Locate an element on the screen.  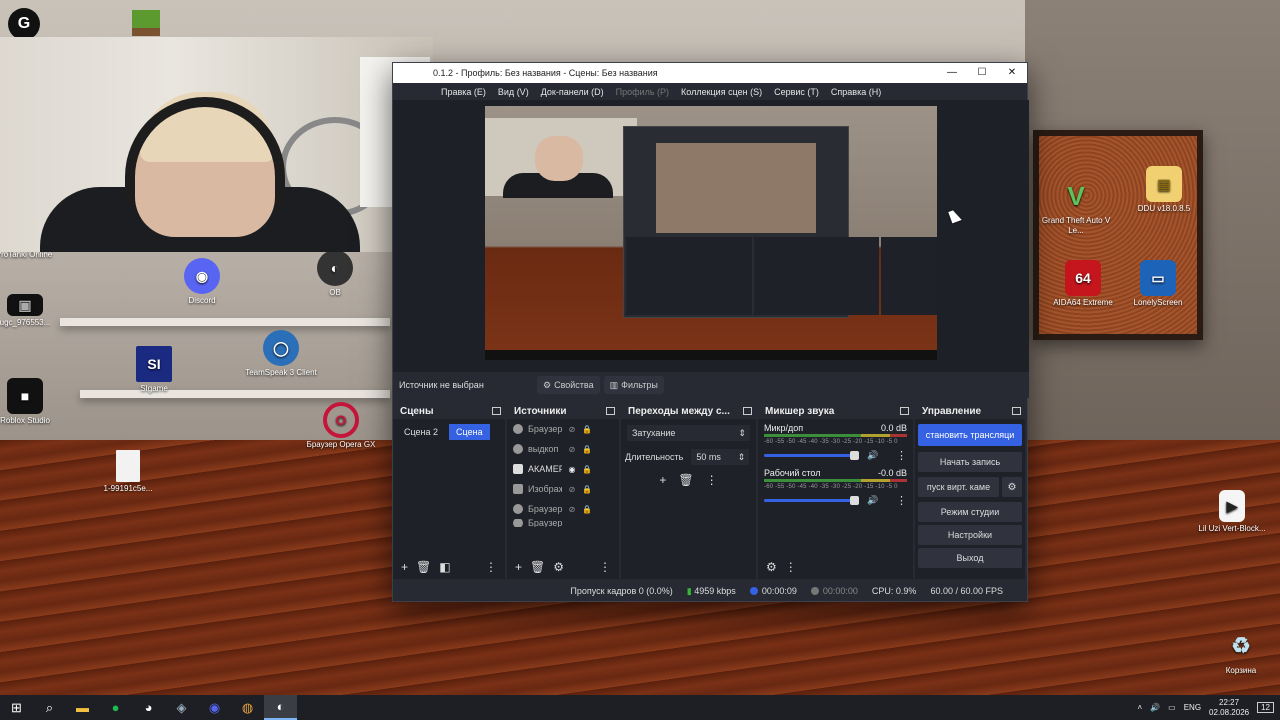
network-icon: ▭ is located at coordinates (1172, 707).